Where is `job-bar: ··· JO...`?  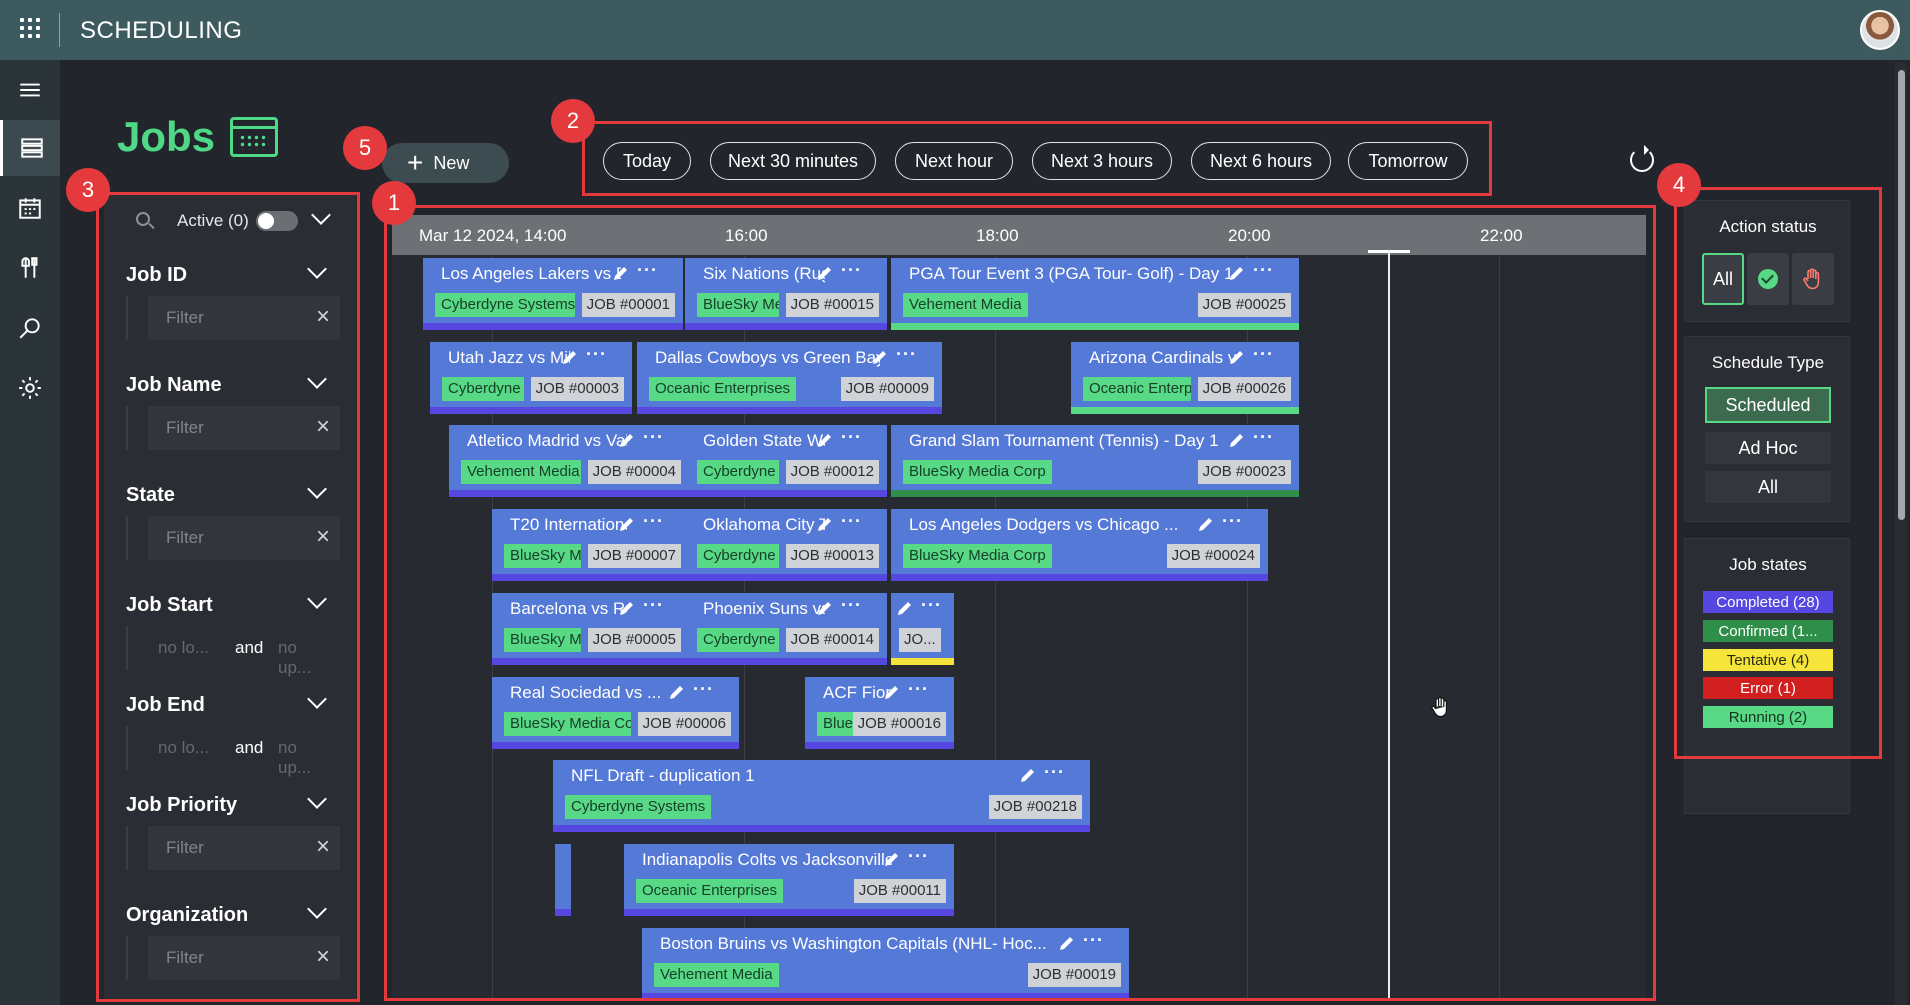 job-bar: ··· JO... is located at coordinates (922, 629).